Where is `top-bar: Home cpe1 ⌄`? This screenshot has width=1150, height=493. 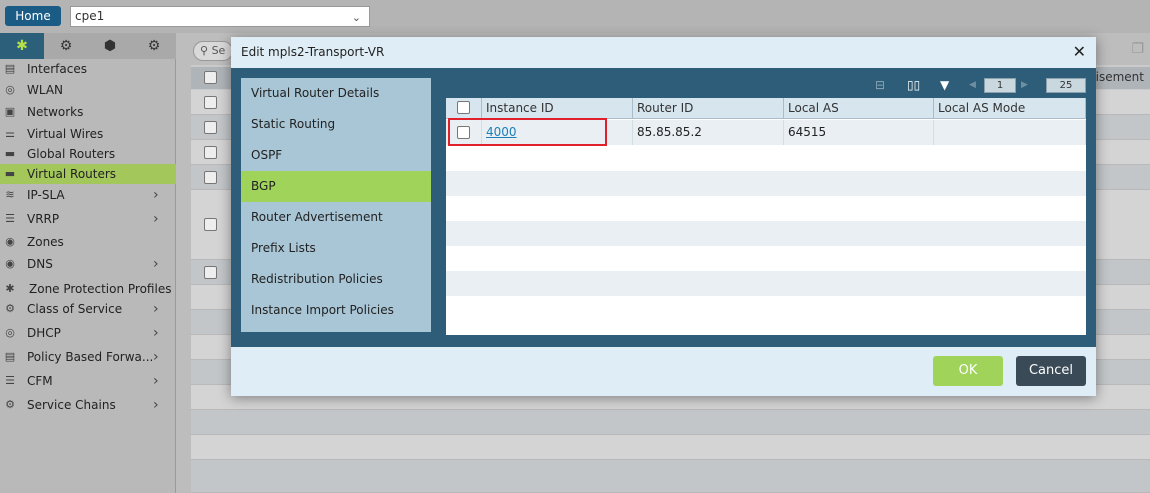
top-bar: Home cpe1 ⌄ is located at coordinates (575, 16).